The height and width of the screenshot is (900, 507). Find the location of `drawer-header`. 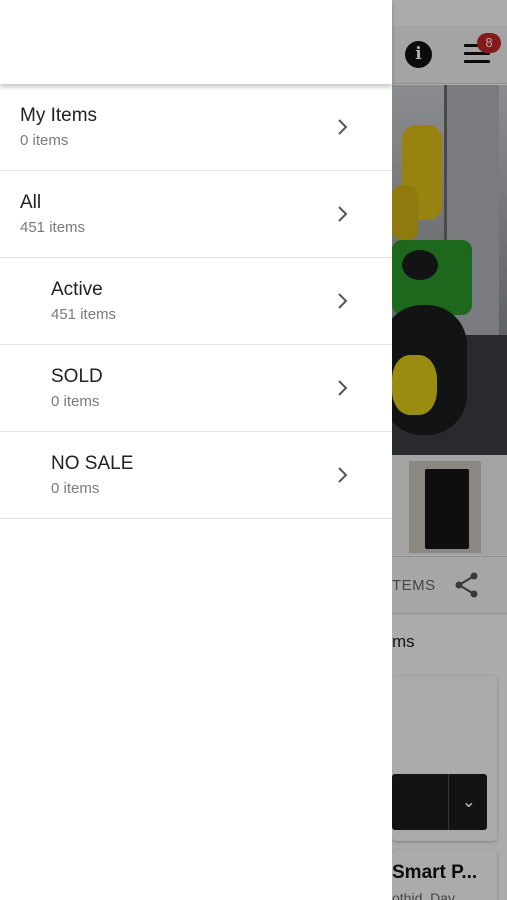

drawer-header is located at coordinates (196, 42).